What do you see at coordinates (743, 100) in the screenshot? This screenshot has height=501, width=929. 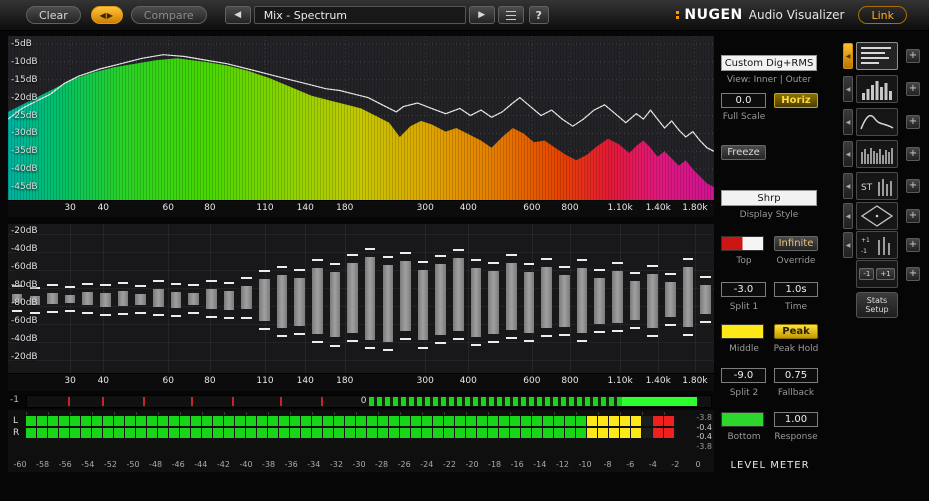 I see `full-scale-field: 0.0` at bounding box center [743, 100].